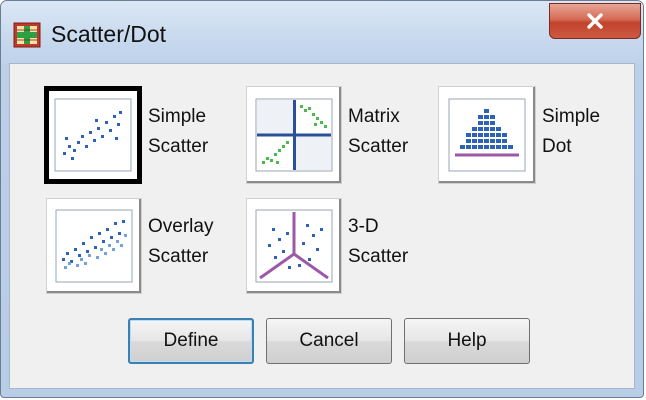  I want to click on 3d-scatter-label-line2: Scatter, so click(378, 256).